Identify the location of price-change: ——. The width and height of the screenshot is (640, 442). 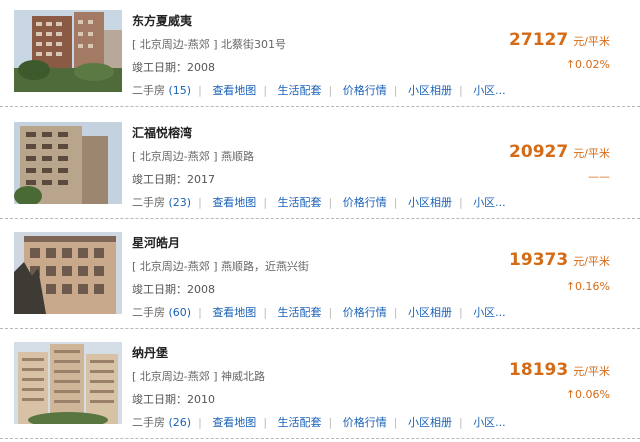
(599, 176).